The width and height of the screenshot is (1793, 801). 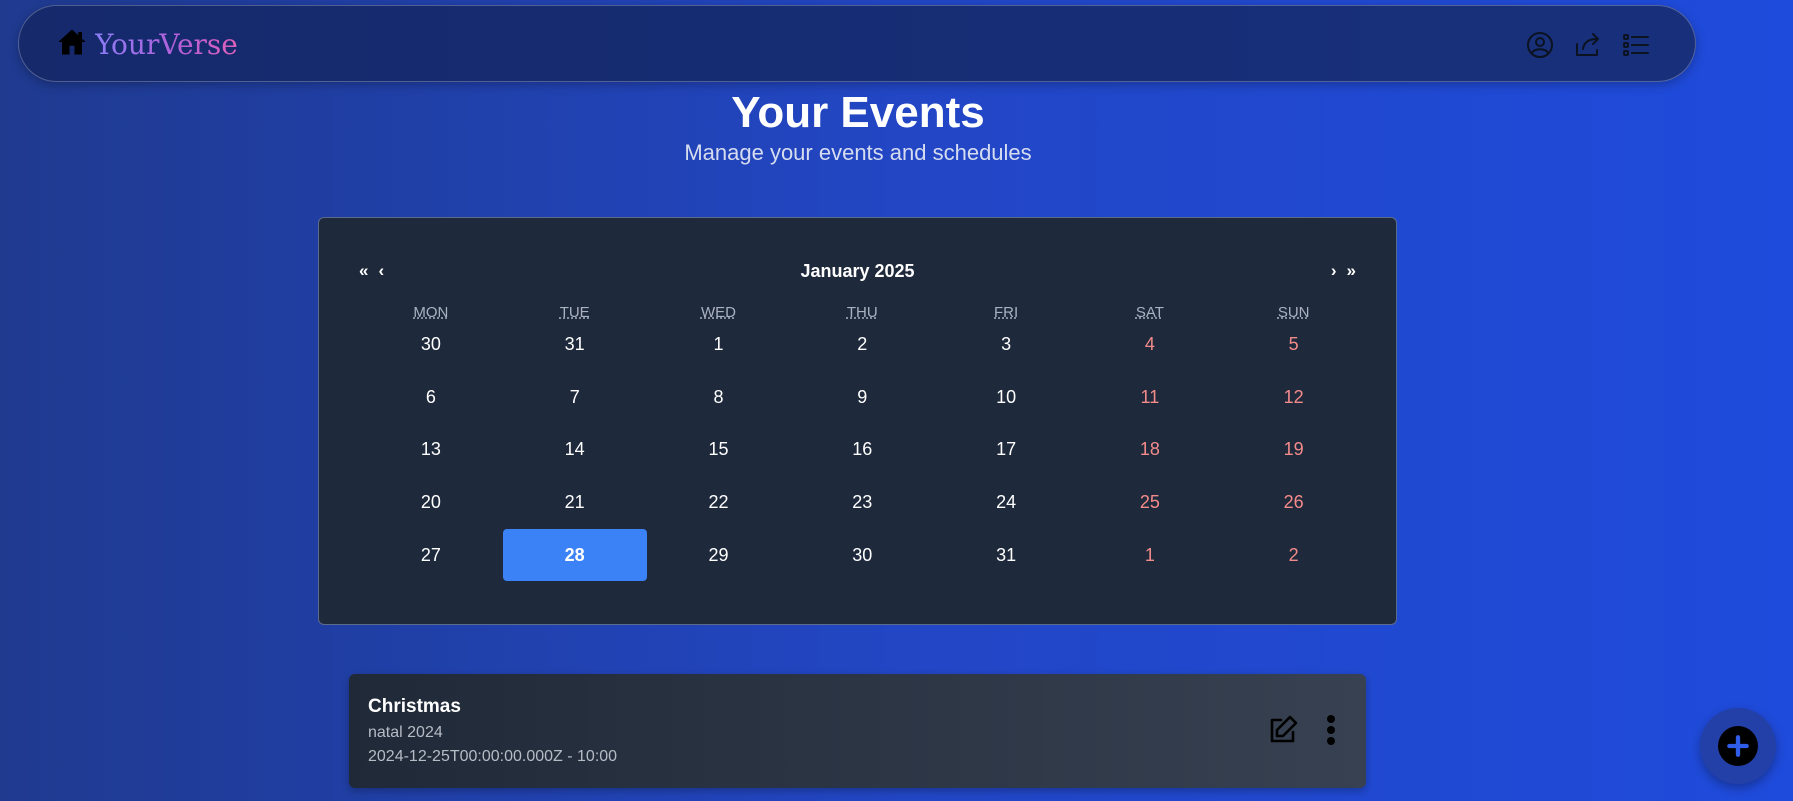 I want to click on navbar: YourVerse, so click(x=857, y=43).